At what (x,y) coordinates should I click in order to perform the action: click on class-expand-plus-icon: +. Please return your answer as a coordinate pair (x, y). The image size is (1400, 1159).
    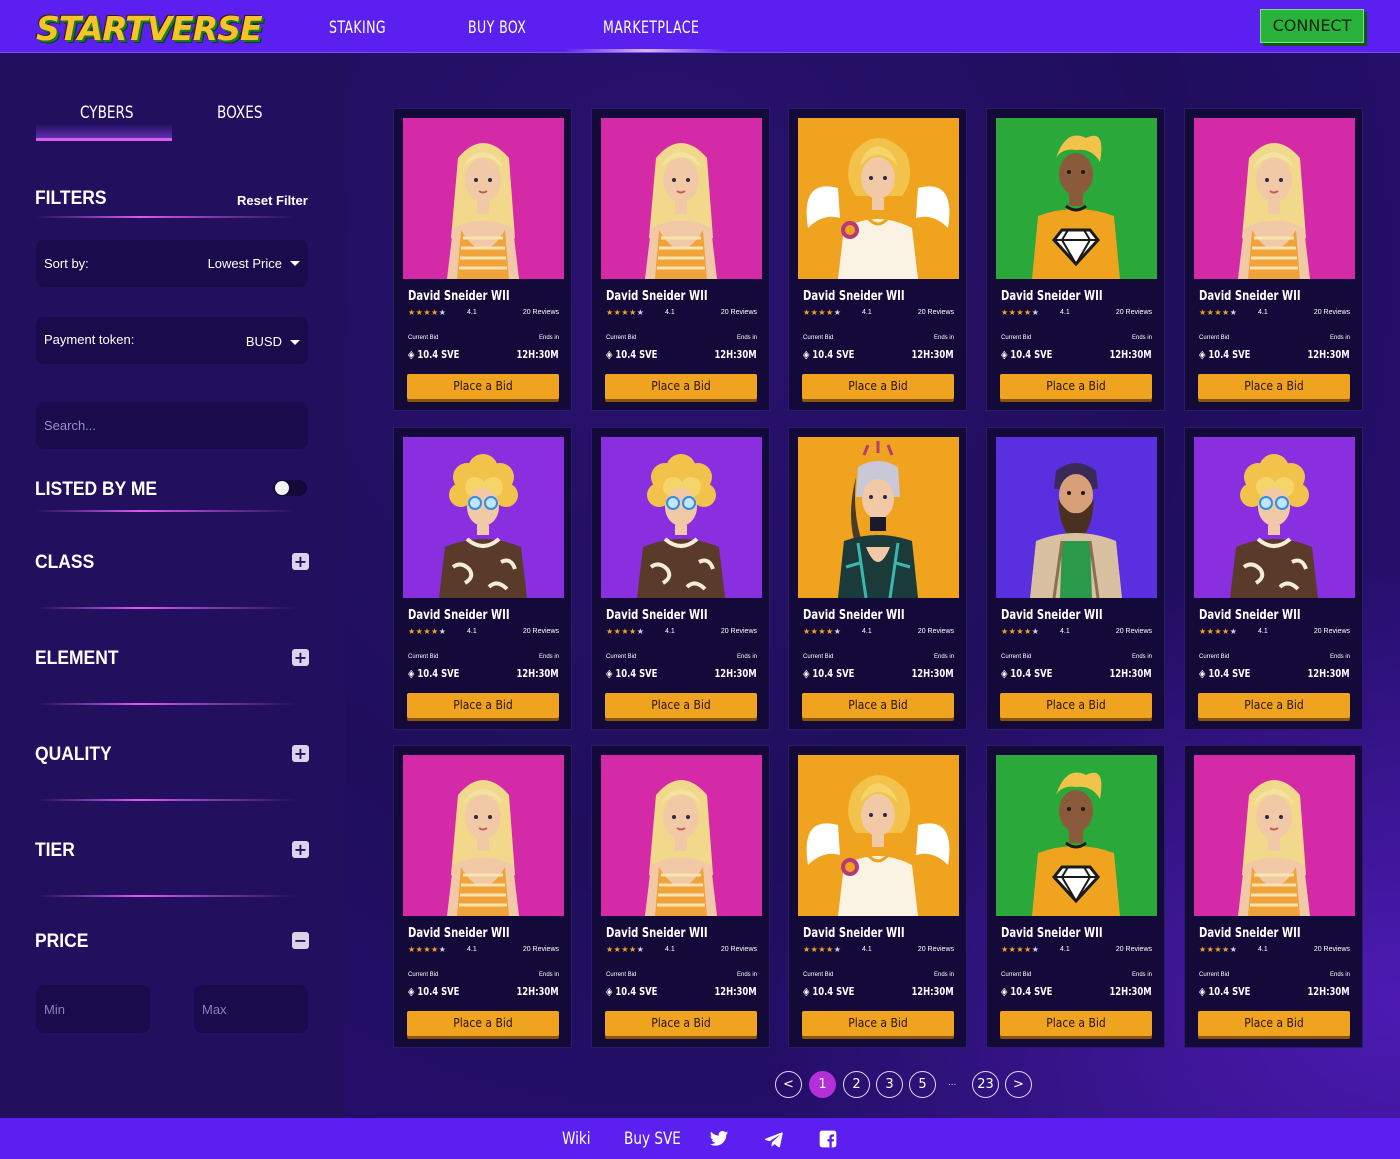
    Looking at the image, I should click on (300, 561).